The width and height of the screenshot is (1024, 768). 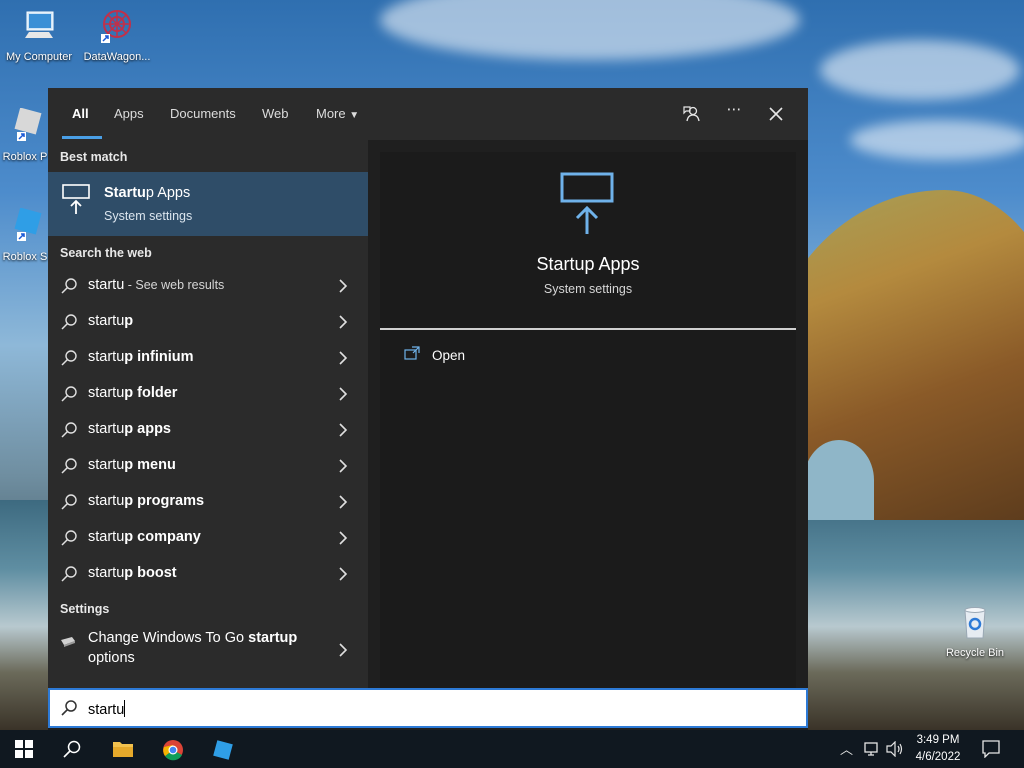 What do you see at coordinates (111, 658) in the screenshot?
I see `settings-result-line2: options` at bounding box center [111, 658].